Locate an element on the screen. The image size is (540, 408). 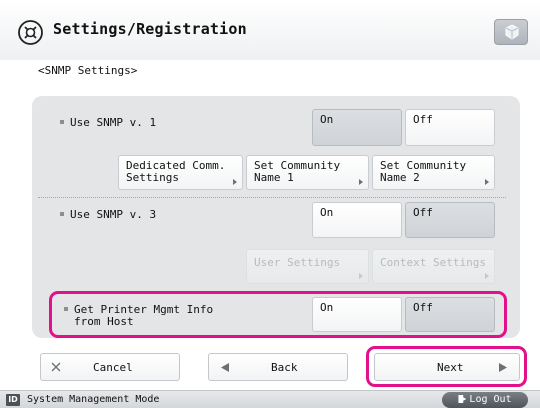
community2-line2: Name 2 is located at coordinates (400, 177).